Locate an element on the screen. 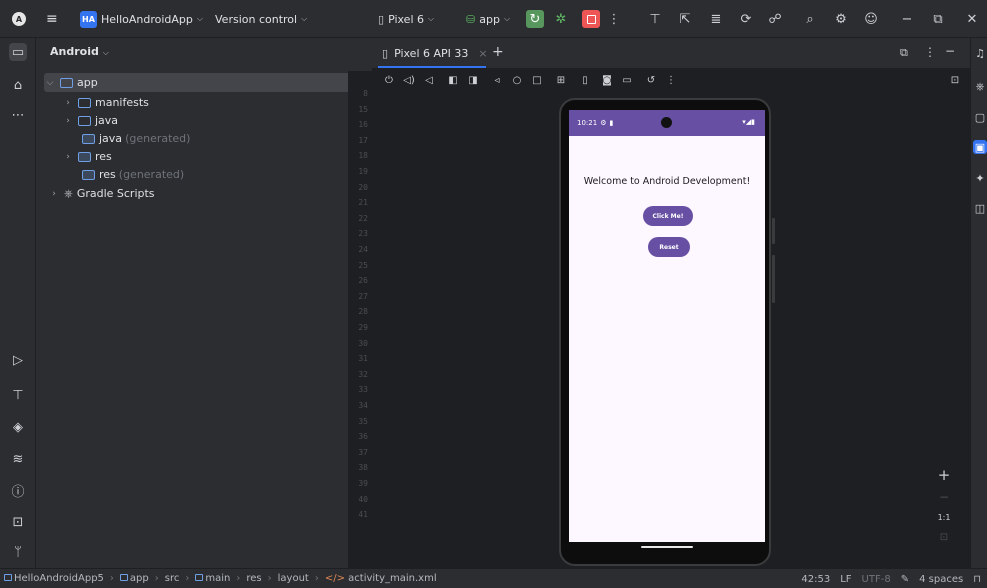  tree-item-app: ⌵ app is located at coordinates (205, 82).